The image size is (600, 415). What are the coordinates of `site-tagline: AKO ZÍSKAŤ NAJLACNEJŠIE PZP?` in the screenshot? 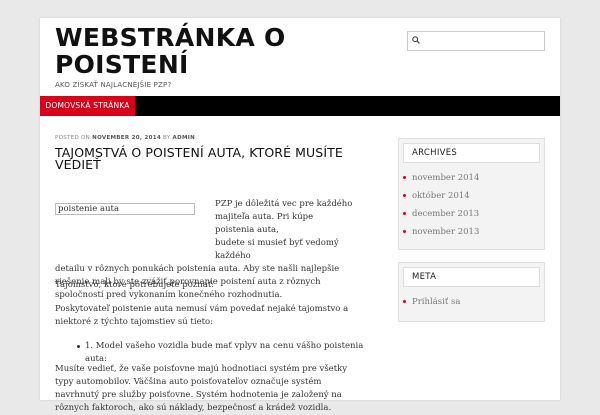 It's located at (113, 85).